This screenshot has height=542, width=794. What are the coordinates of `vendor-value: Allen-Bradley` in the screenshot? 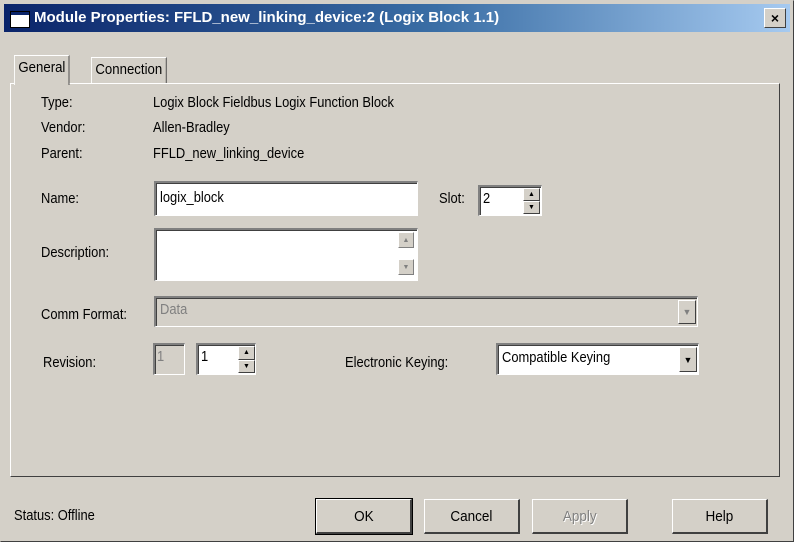 It's located at (191, 127).